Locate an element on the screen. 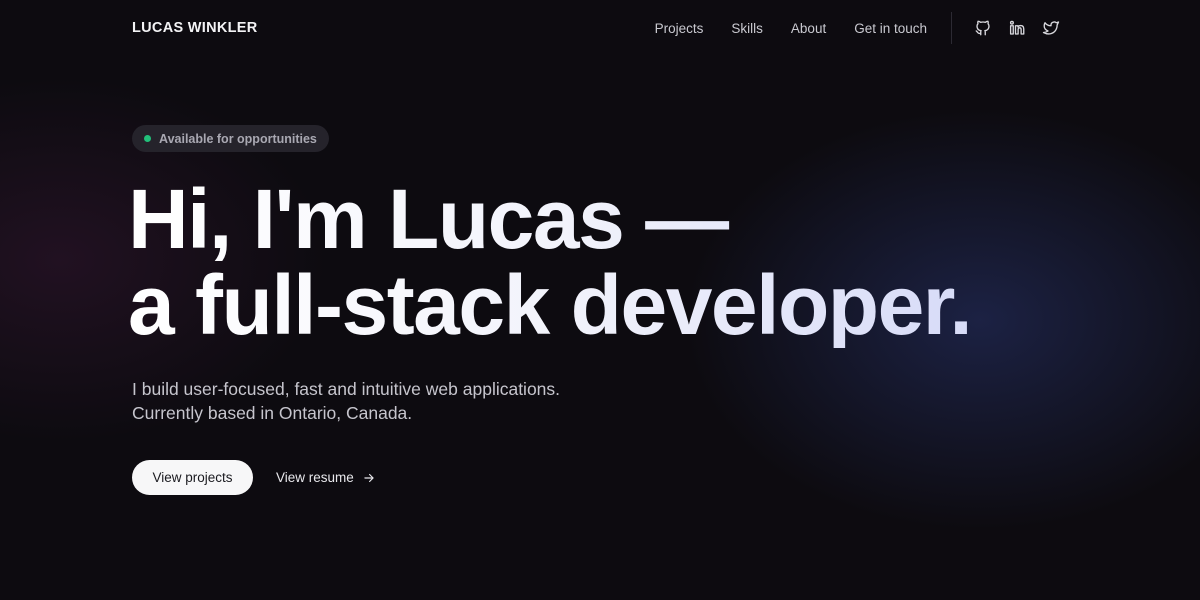  availability-badge: Available for opportunities is located at coordinates (230, 138).